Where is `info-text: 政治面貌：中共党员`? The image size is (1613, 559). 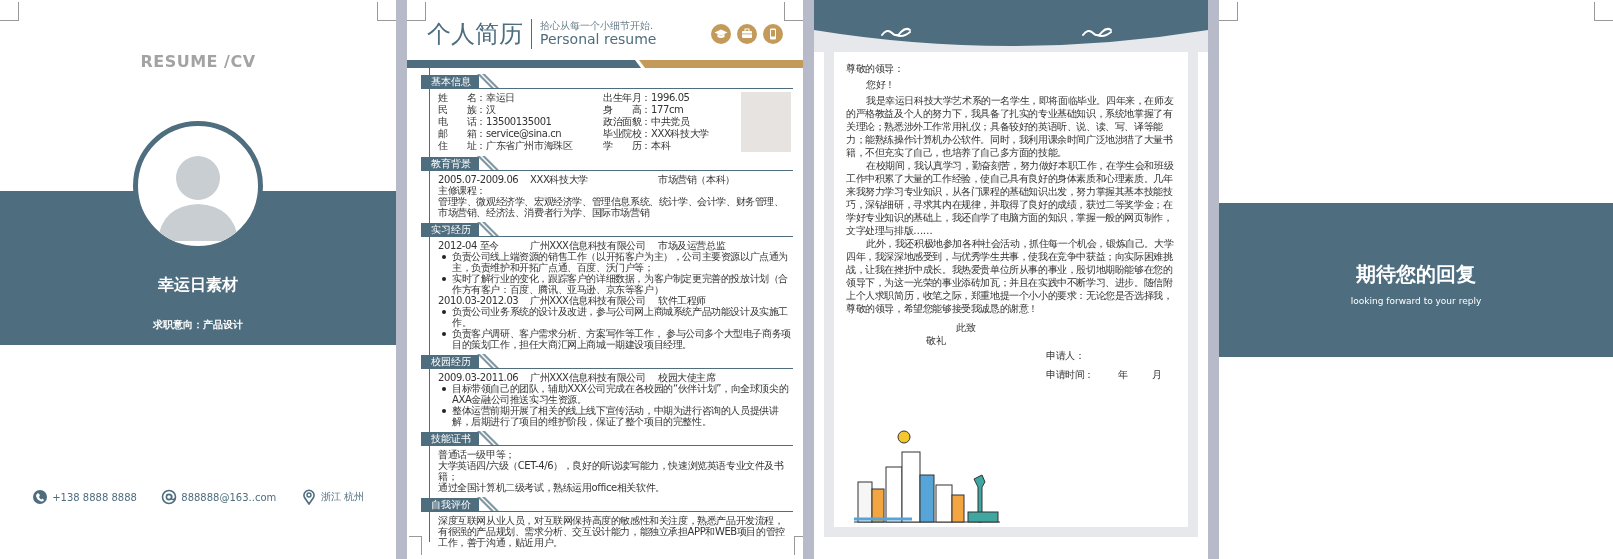 info-text: 政治面貌：中共党员 is located at coordinates (647, 122).